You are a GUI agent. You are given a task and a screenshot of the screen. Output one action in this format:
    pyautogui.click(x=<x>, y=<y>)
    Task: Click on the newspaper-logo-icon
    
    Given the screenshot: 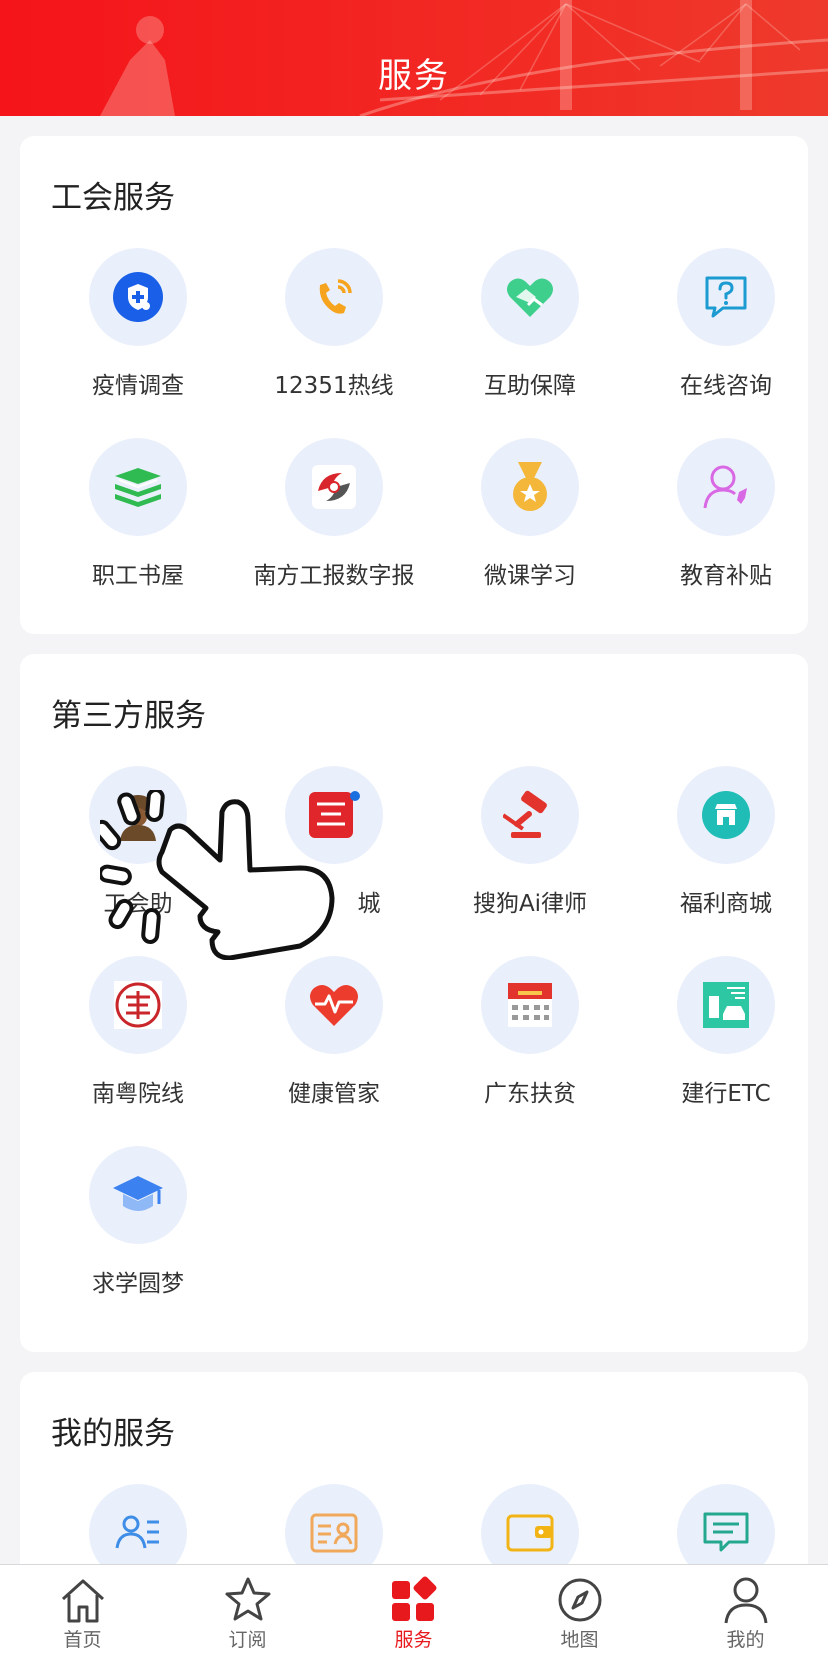 What is the action you would take?
    pyautogui.click(x=334, y=487)
    